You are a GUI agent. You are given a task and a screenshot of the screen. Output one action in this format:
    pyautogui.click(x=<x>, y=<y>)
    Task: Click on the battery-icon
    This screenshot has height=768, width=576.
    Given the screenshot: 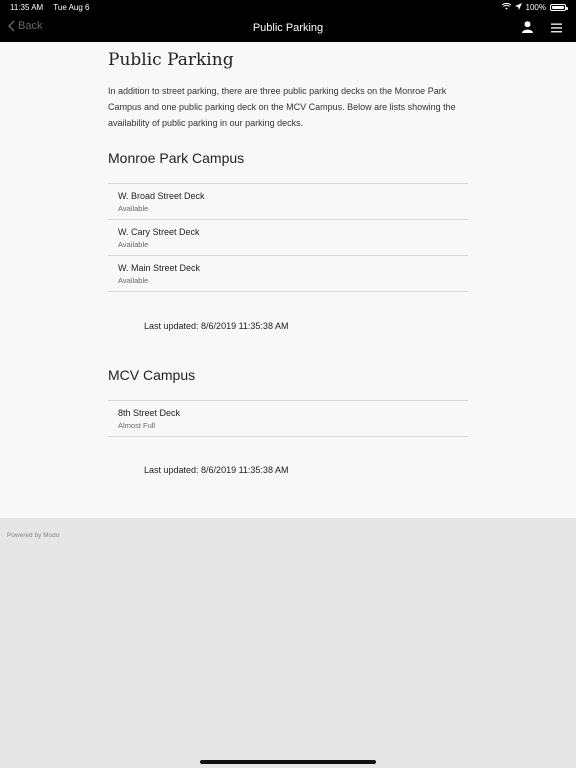 What is the action you would take?
    pyautogui.click(x=559, y=7)
    